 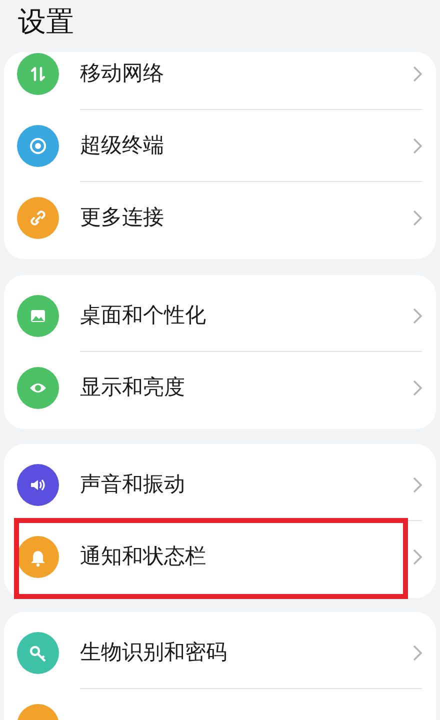 I want to click on setting-label: 超级终端, so click(x=246, y=146).